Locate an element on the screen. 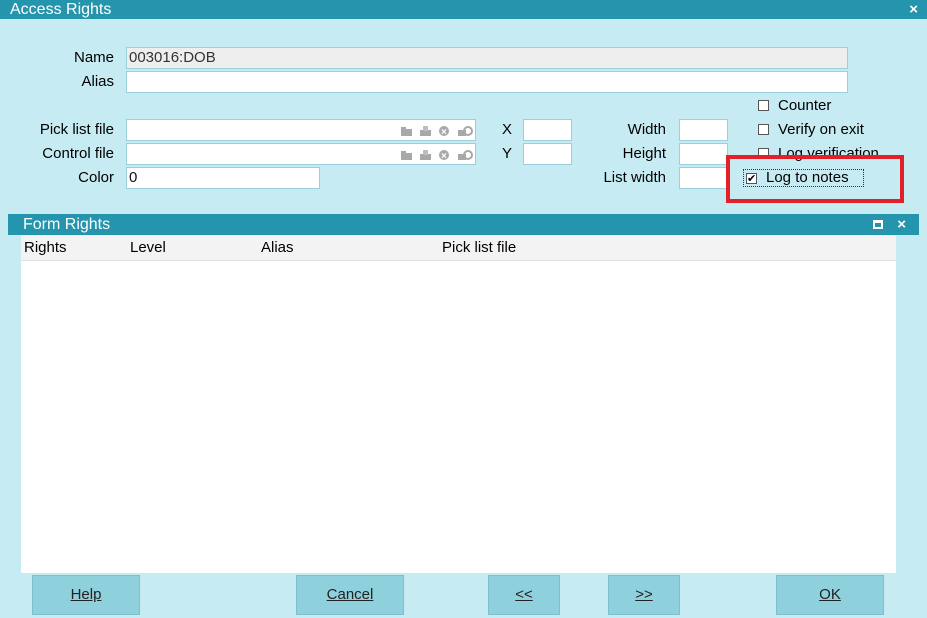  next-button: >> is located at coordinates (644, 595).